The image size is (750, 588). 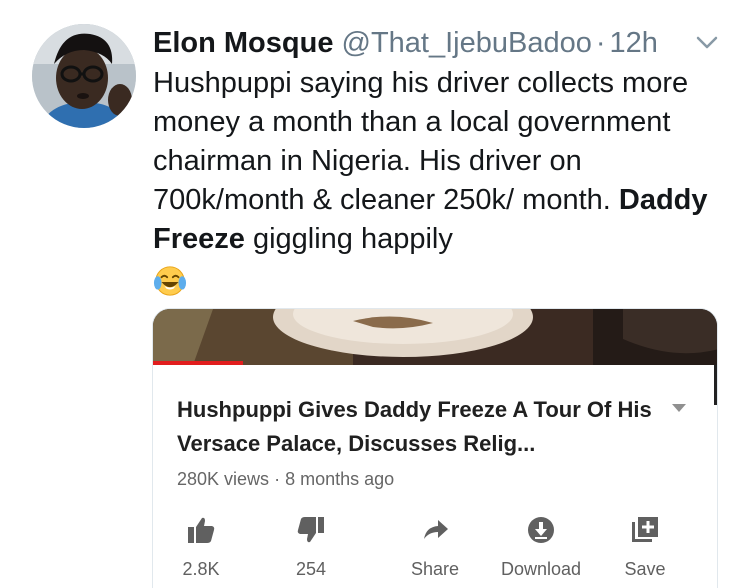 I want to click on author-avatar, so click(x=84, y=76).